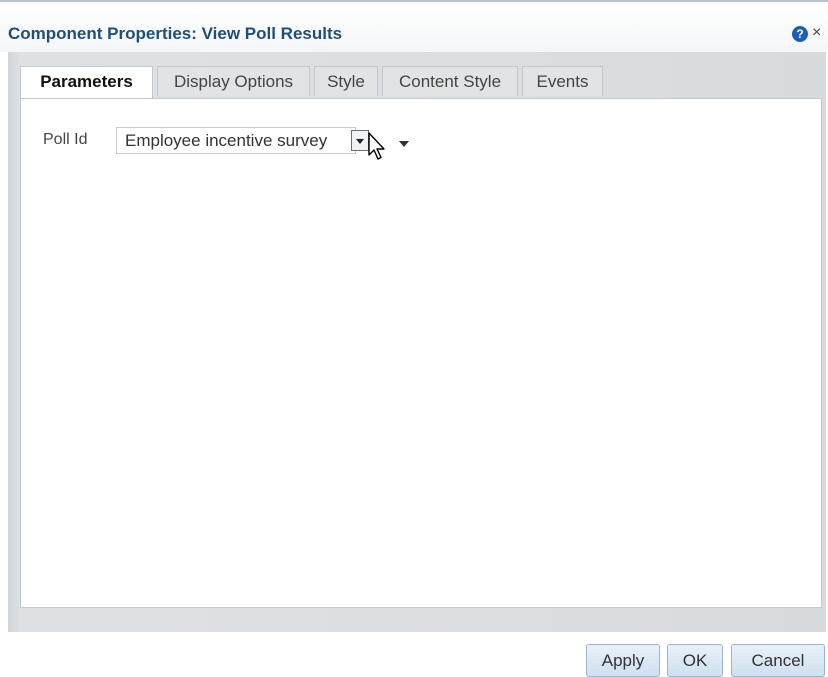 The image size is (828, 677). I want to click on chevron-down-icon, so click(360, 141).